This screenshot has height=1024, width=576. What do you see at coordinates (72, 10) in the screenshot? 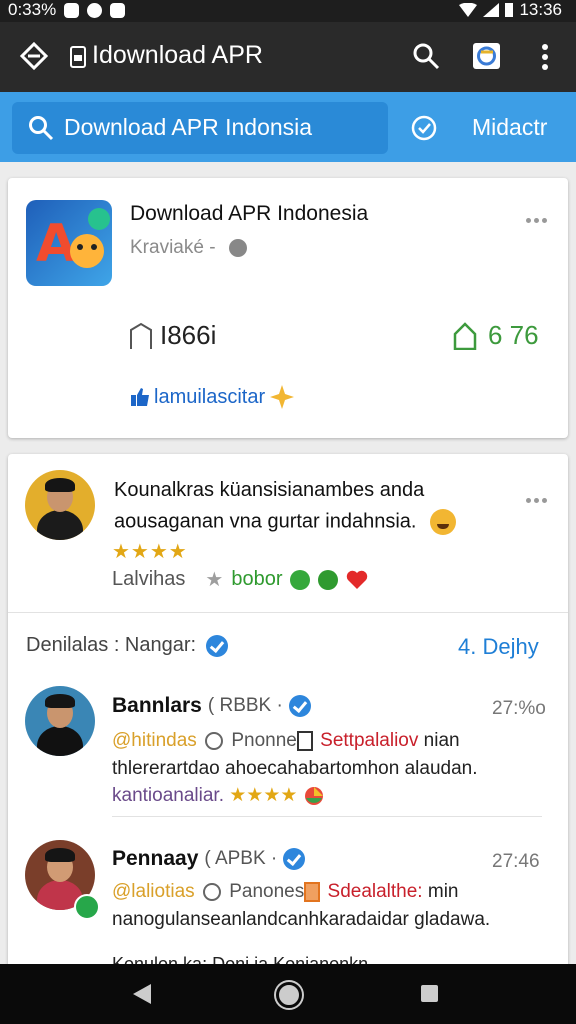
I see `notification-icon` at bounding box center [72, 10].